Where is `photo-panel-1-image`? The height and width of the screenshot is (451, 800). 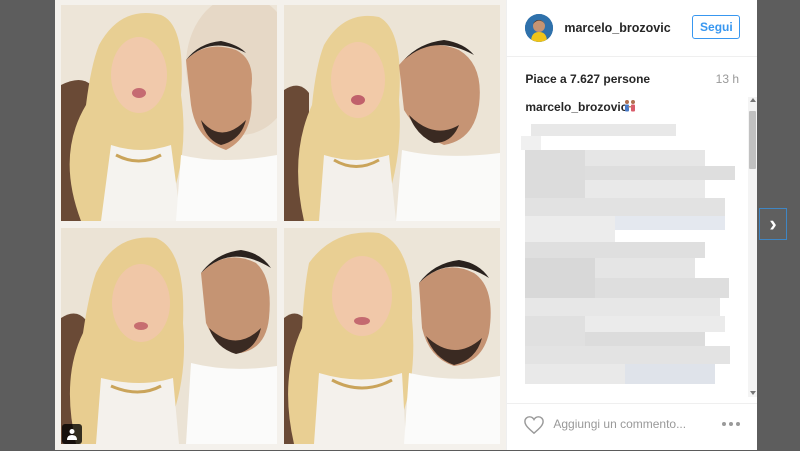 photo-panel-1-image is located at coordinates (169, 113).